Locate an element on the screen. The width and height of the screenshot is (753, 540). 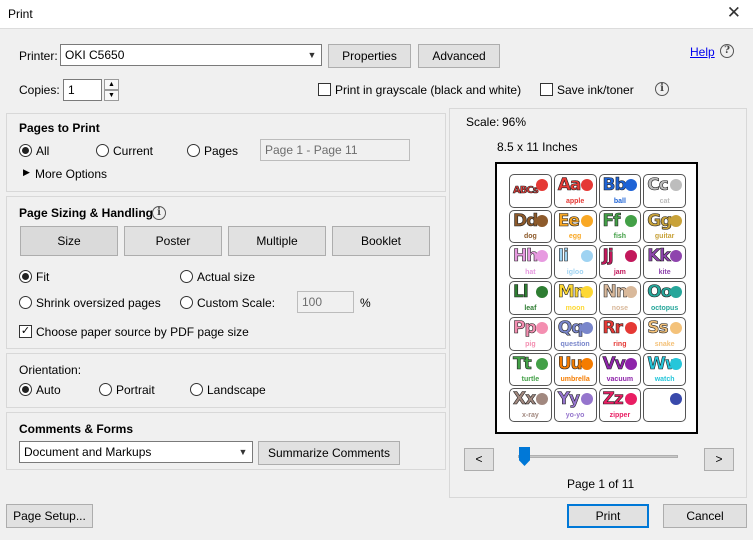
custom-scale-input: 100 is located at coordinates (325, 302).